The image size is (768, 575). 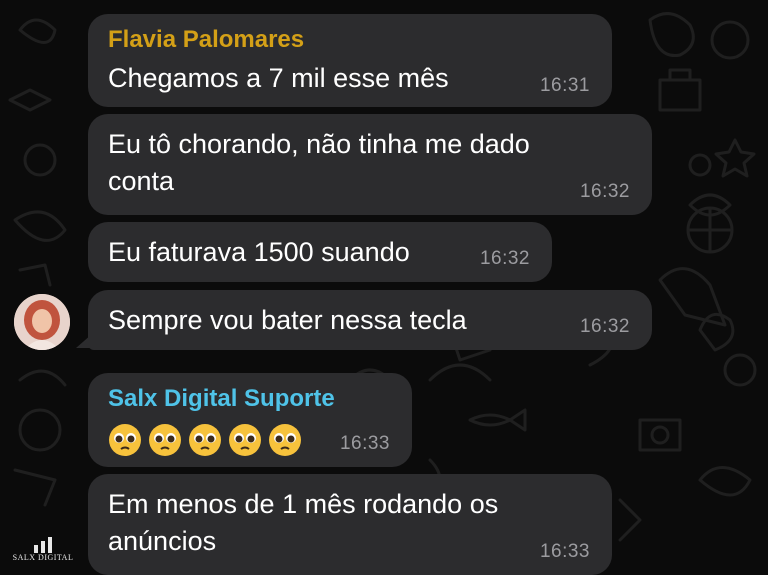 I want to click on user-avatar-photo, so click(x=42, y=322).